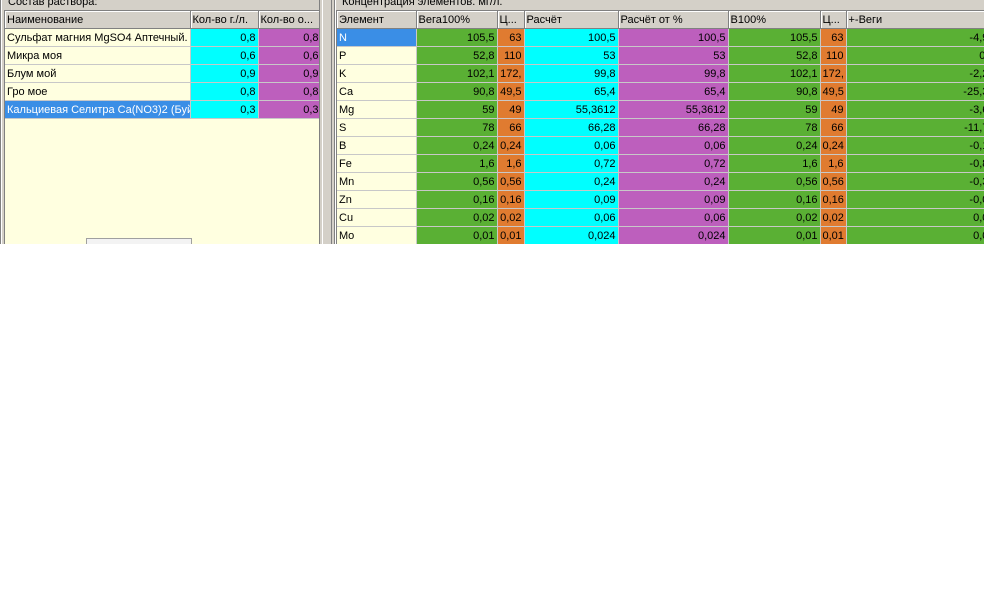 The width and height of the screenshot is (984, 600). I want to click on b100-cell: 1,6, so click(774, 163).